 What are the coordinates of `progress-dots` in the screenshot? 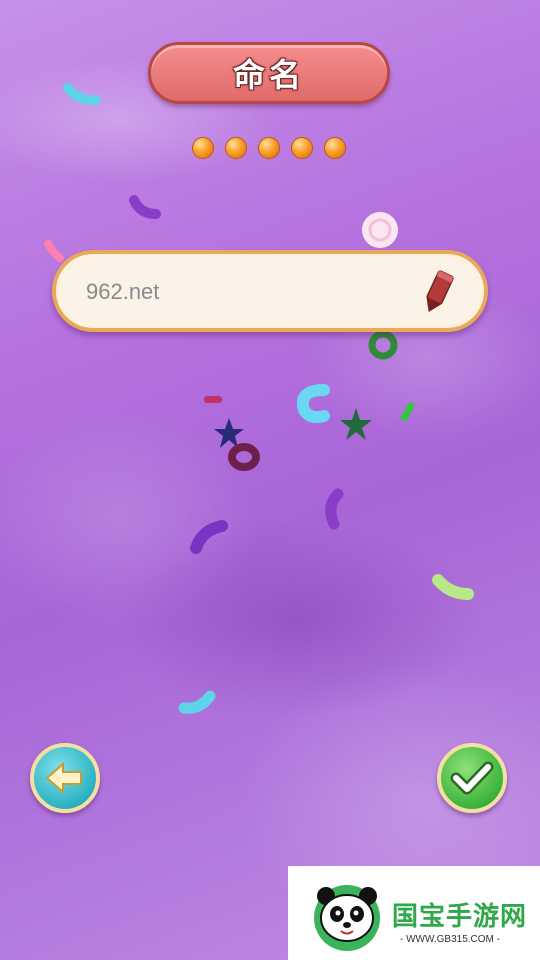 It's located at (269, 148).